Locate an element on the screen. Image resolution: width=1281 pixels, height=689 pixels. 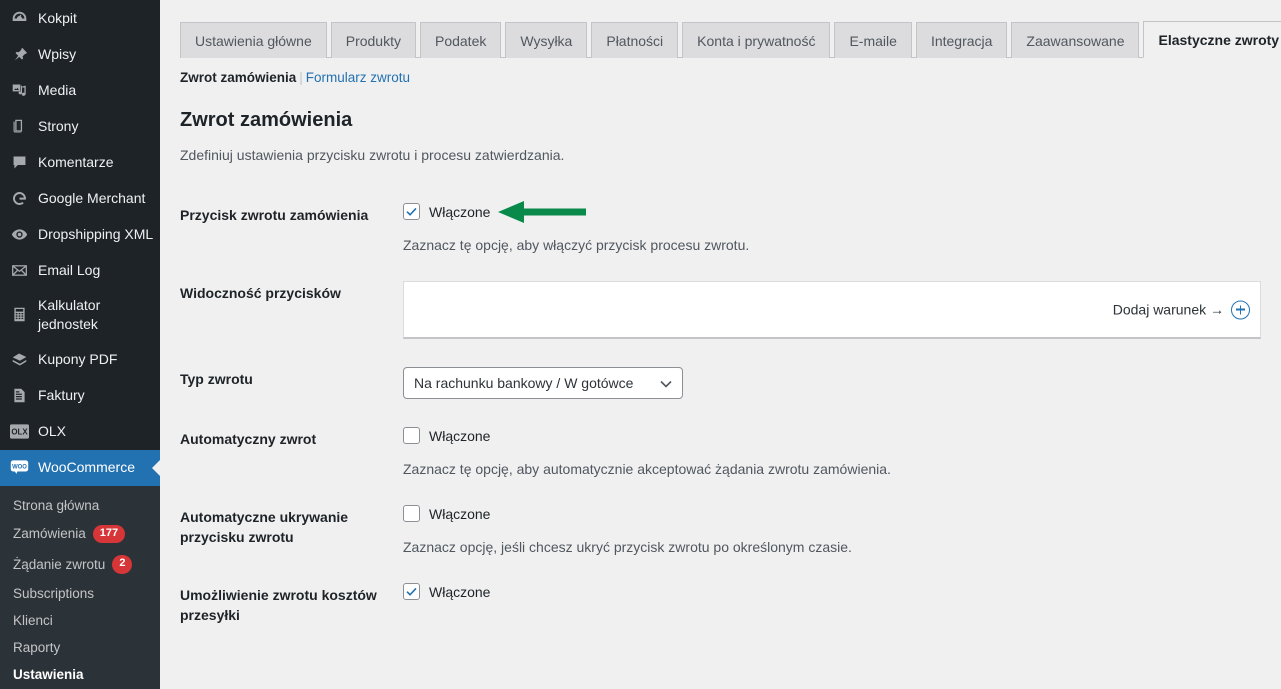
sidebar-item-media: Media is located at coordinates (80, 90).